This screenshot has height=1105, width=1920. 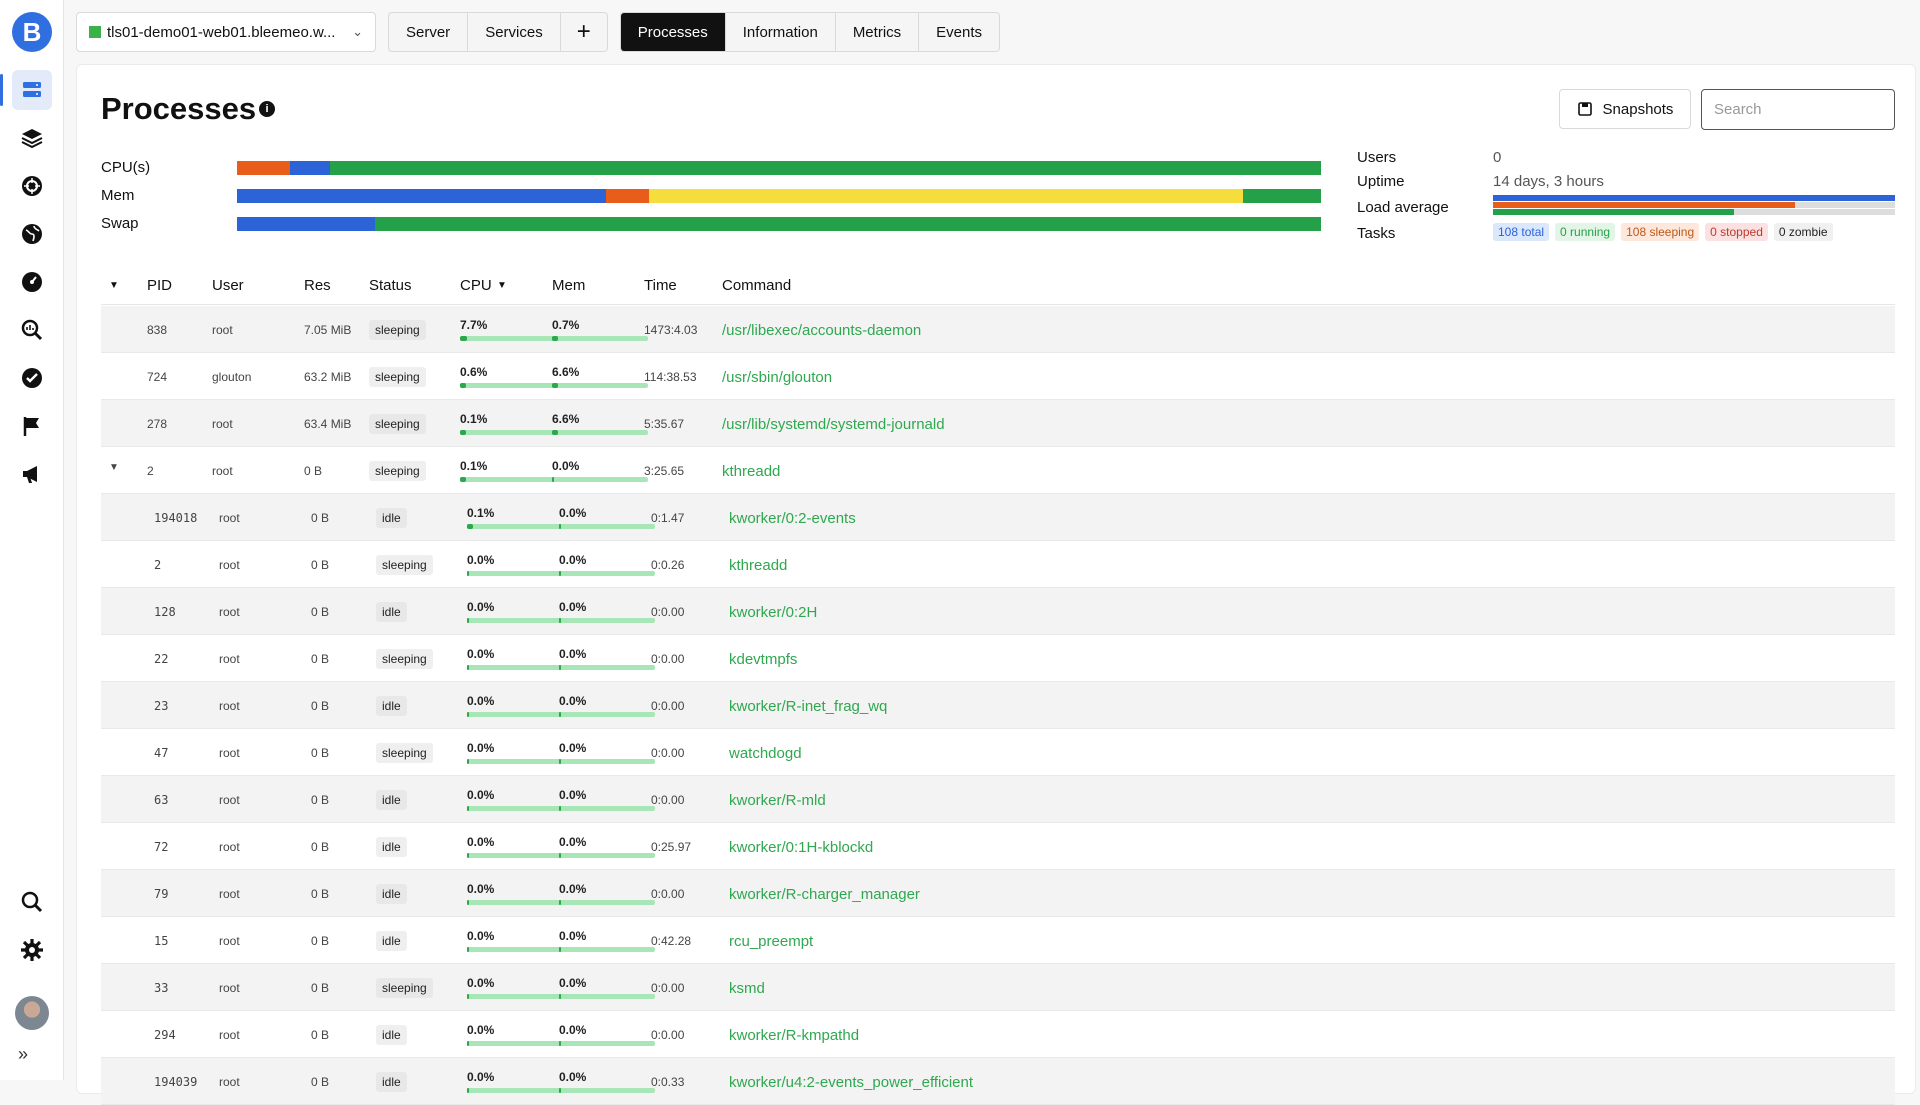 What do you see at coordinates (668, 988) in the screenshot?
I see `time-cell: 0:0.00` at bounding box center [668, 988].